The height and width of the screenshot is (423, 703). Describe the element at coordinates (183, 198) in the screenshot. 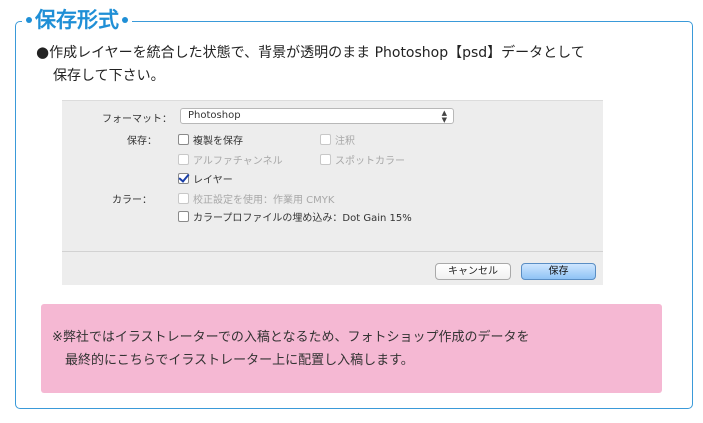

I see `proof-setup-checkbox` at that location.